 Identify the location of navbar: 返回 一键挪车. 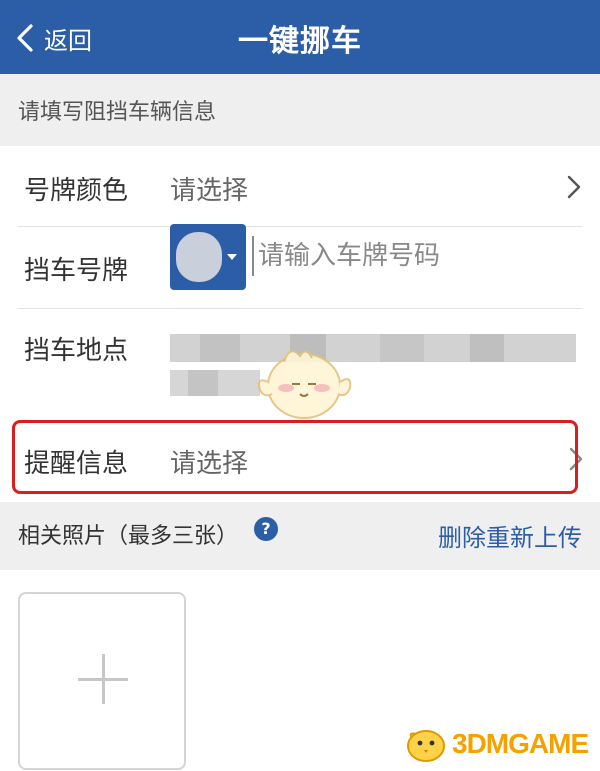
(300, 37).